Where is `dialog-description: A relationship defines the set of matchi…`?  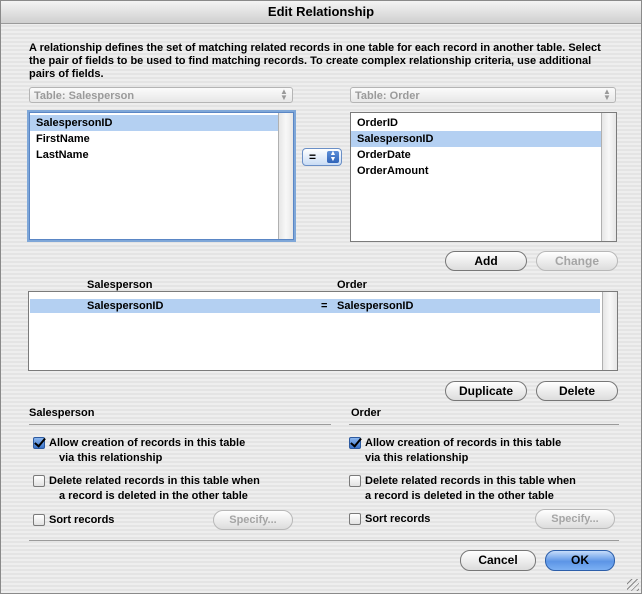 dialog-description: A relationship defines the set of matchi… is located at coordinates (315, 61).